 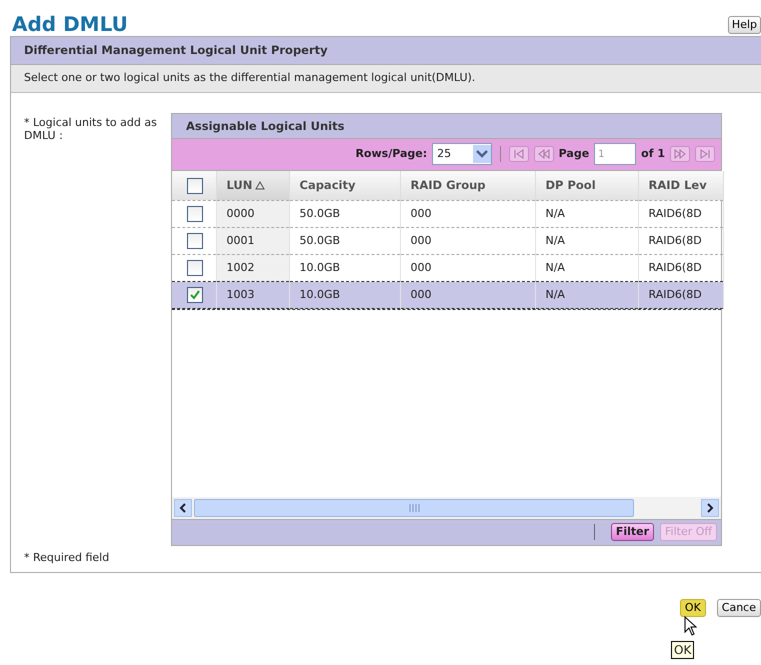 I want to click on scroll-left-button, so click(x=183, y=507).